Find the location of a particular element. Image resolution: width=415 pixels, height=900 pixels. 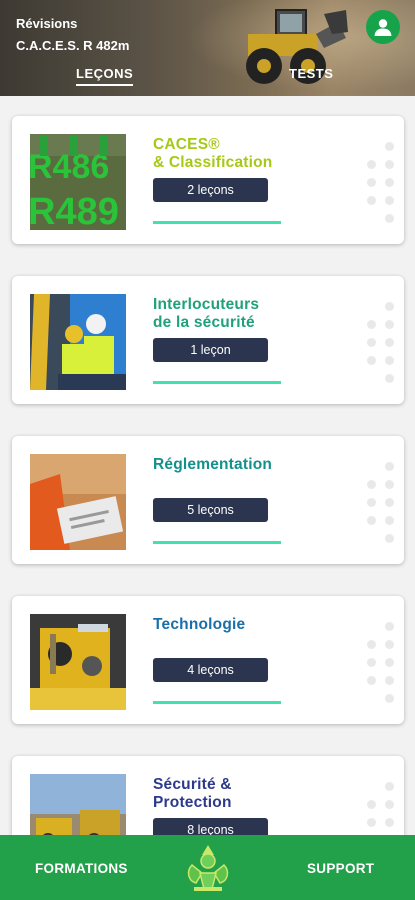

nav-support-button: SUPPORT is located at coordinates (340, 868).